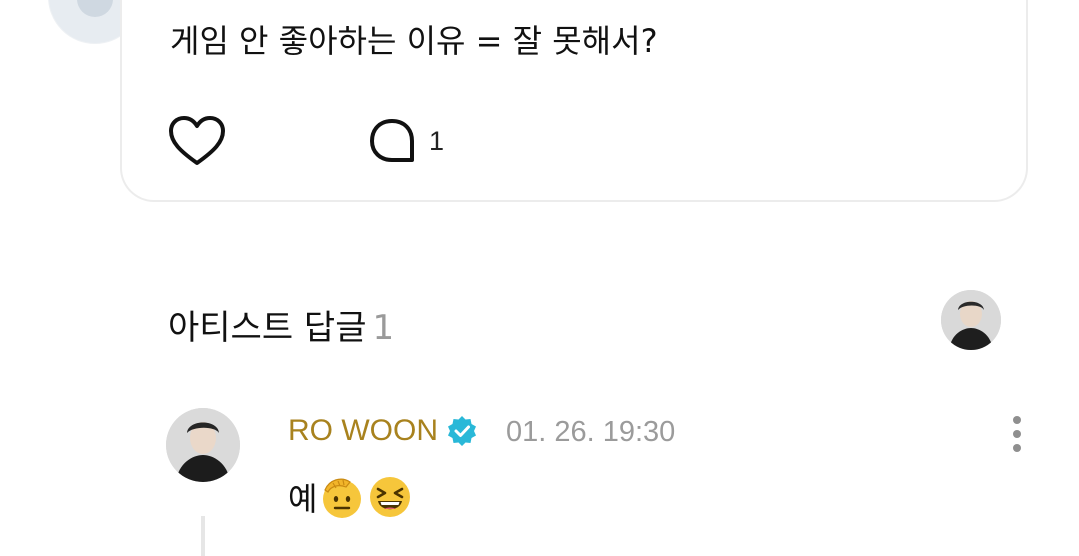 This screenshot has width=1079, height=556. I want to click on verified-badge-icon, so click(462, 431).